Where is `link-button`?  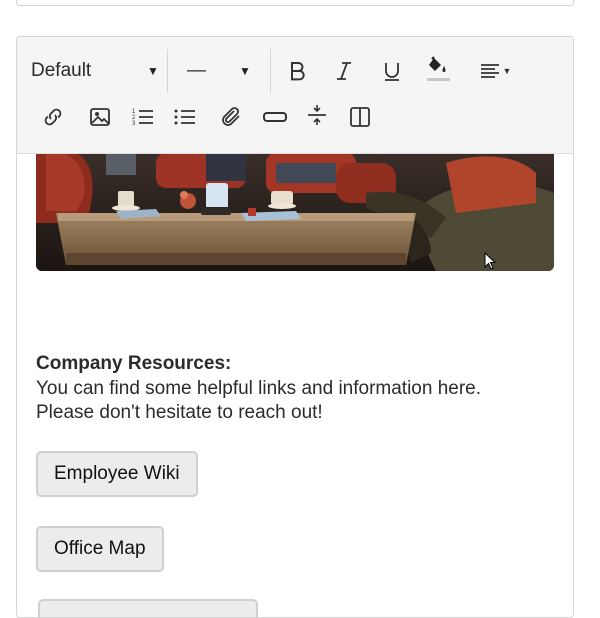 link-button is located at coordinates (53, 117).